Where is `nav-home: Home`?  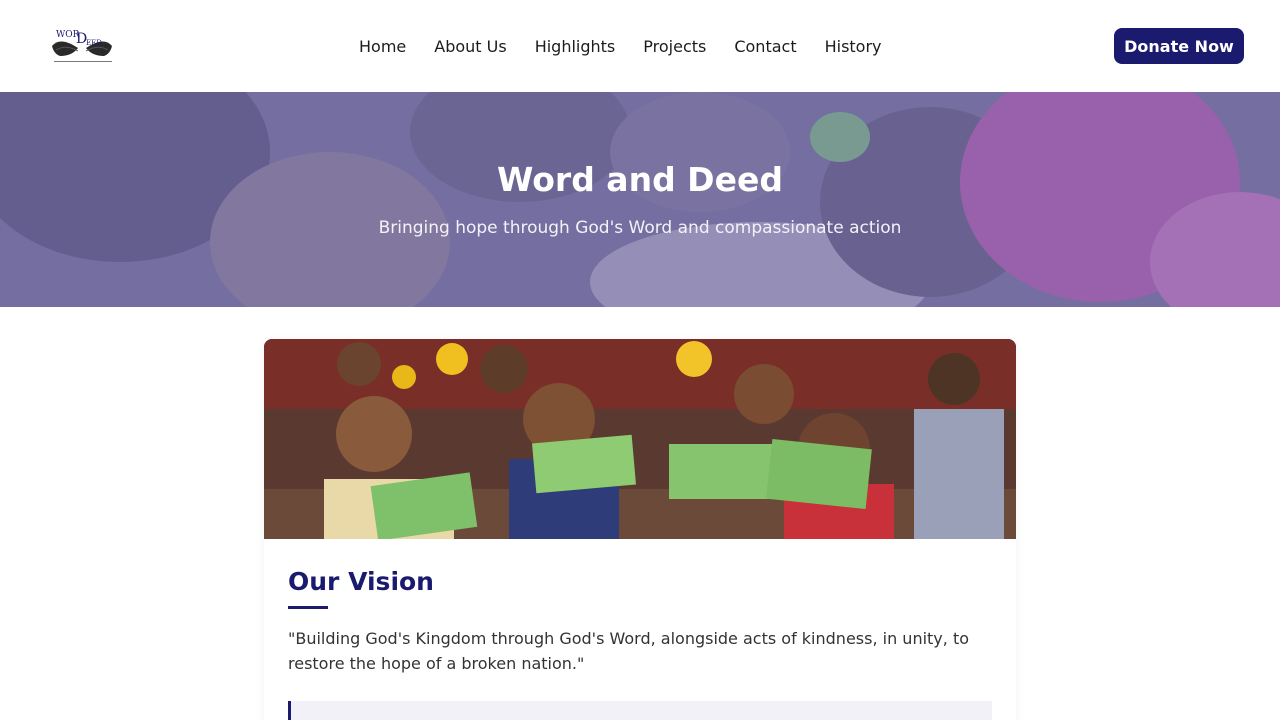 nav-home: Home is located at coordinates (382, 46).